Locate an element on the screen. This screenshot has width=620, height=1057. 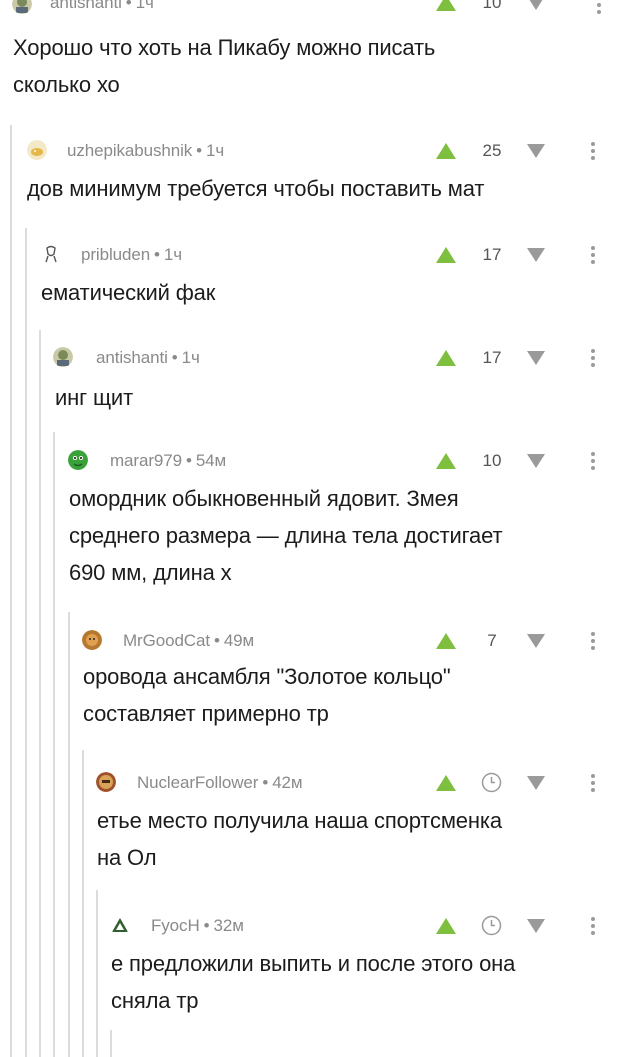
comment: antishanti • 1ч 17 инг щит is located at coordinates (310, 382).